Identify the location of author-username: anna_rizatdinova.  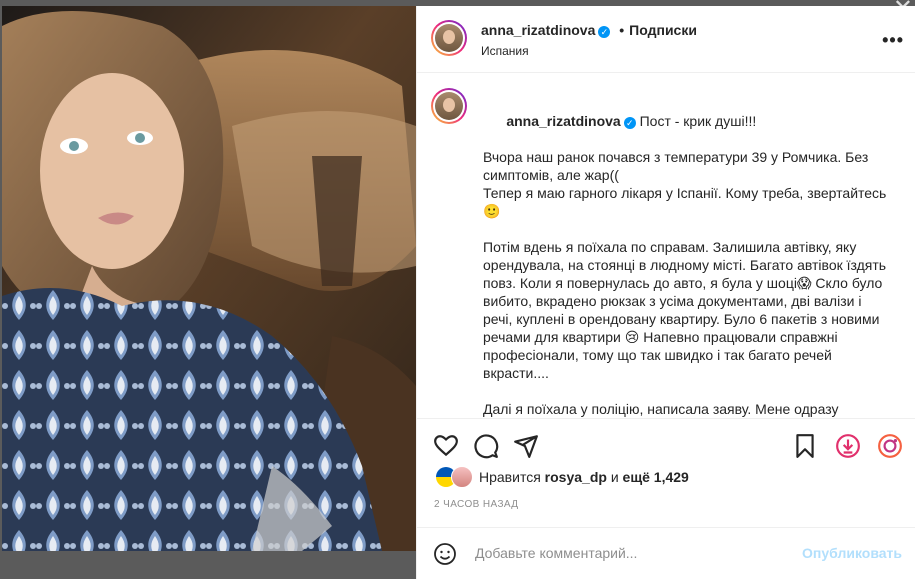
(538, 30).